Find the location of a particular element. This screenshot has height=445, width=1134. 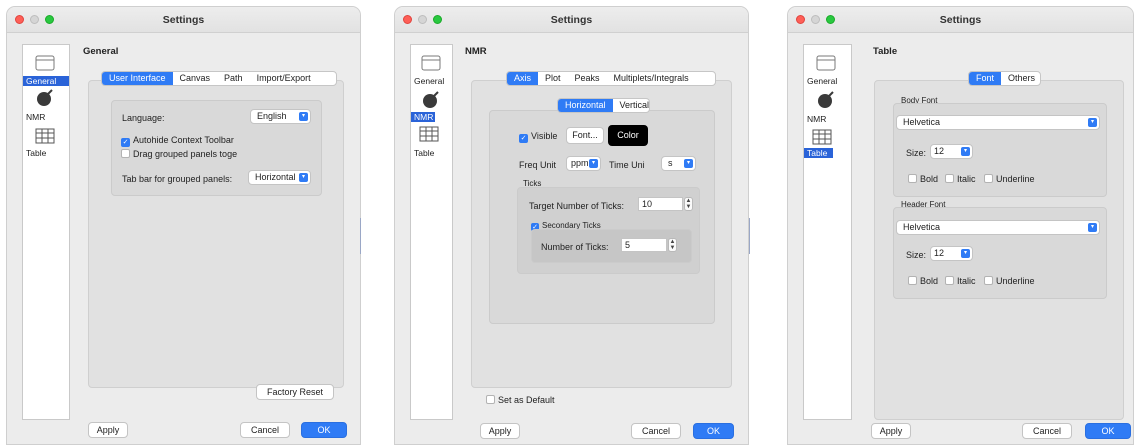

body-italic-checkbox: Italic is located at coordinates (960, 179).